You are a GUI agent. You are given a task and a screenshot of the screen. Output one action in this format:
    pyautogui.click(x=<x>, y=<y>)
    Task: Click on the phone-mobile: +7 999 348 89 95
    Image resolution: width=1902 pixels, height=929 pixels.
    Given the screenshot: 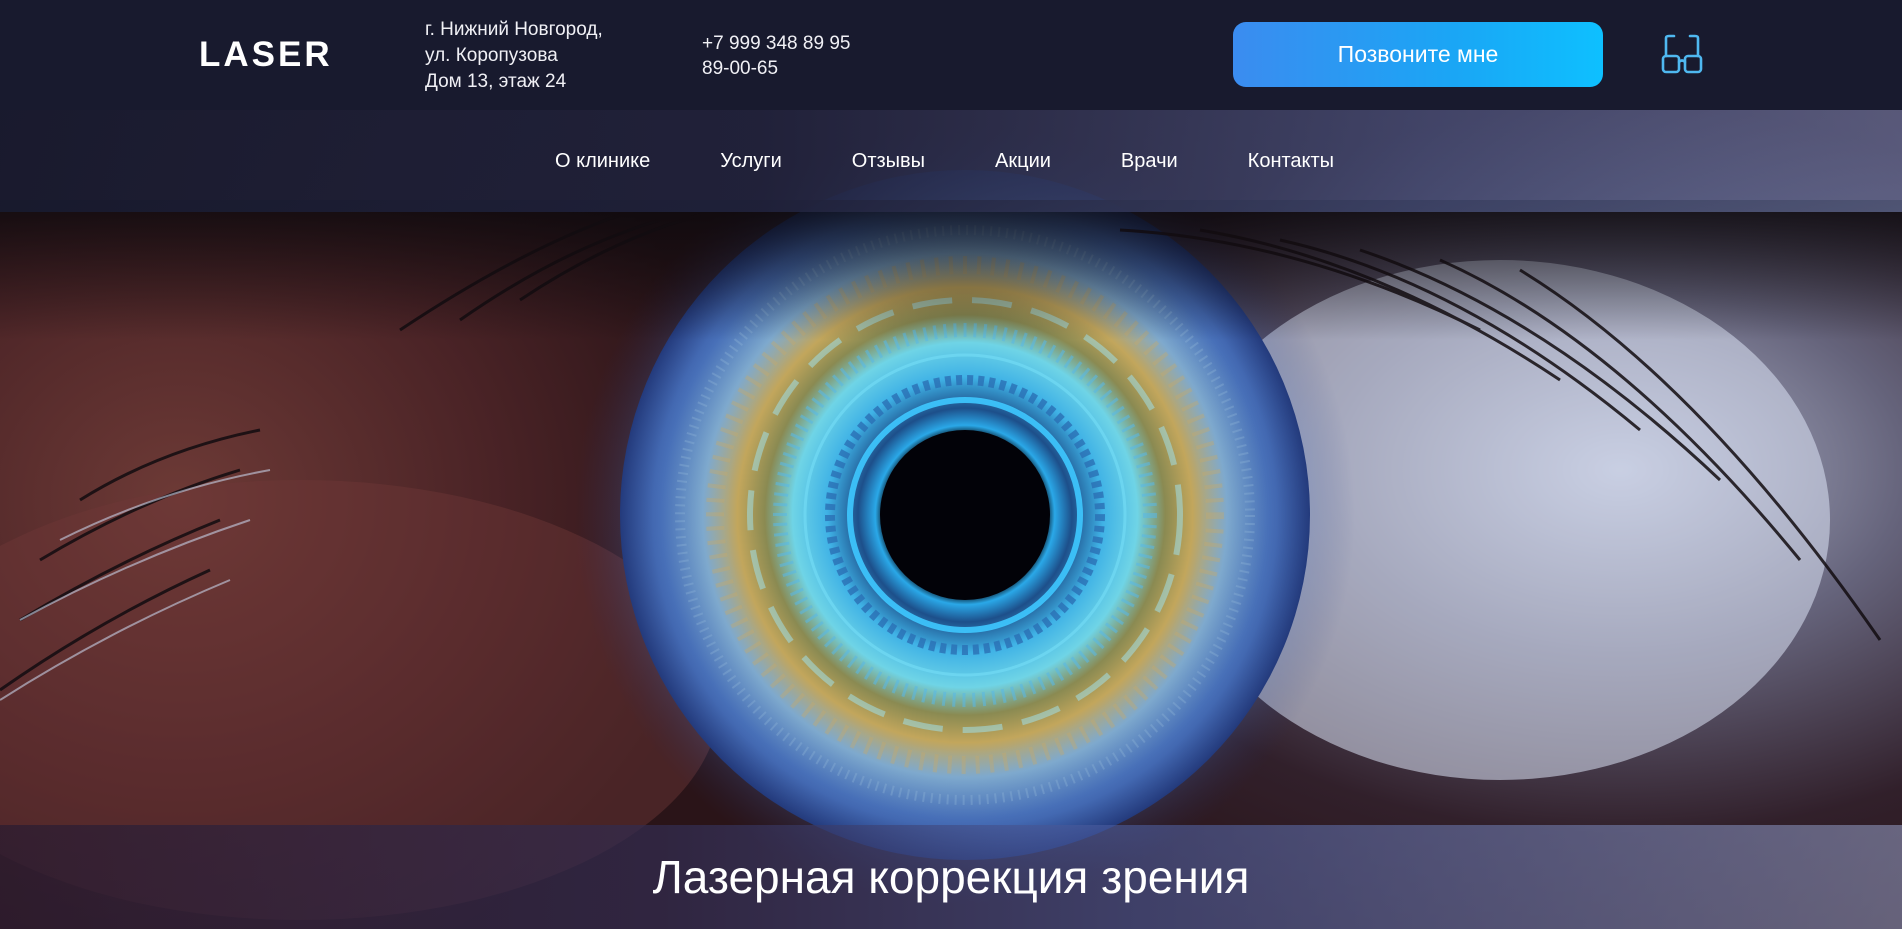 What is the action you would take?
    pyautogui.click(x=776, y=43)
    